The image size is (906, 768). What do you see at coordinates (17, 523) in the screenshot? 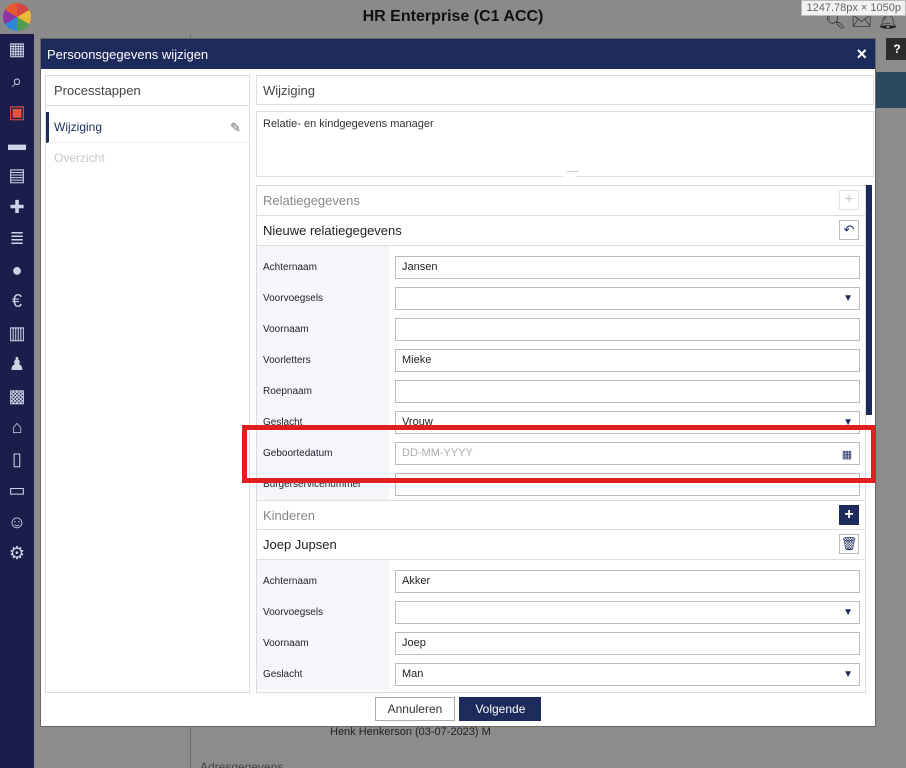
I see `handshake-icon: ☺` at bounding box center [17, 523].